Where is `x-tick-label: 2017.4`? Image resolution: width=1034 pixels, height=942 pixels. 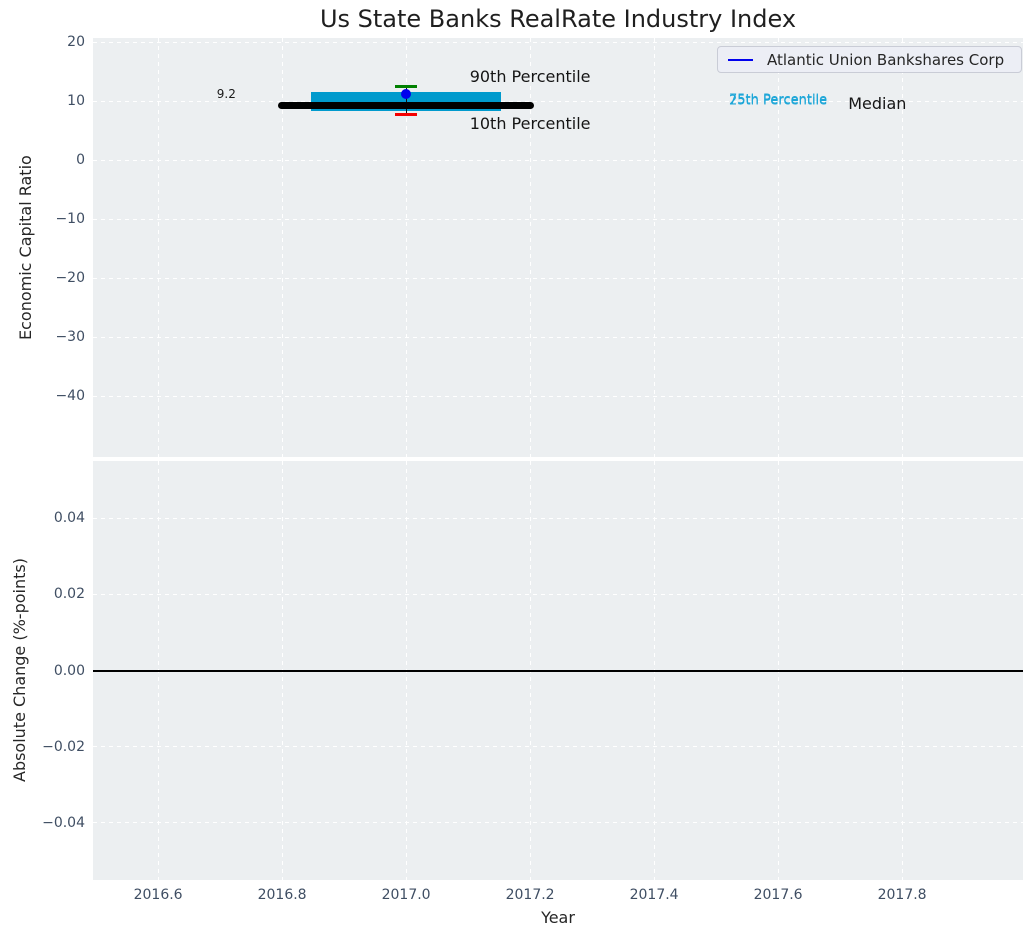 x-tick-label: 2017.4 is located at coordinates (654, 895).